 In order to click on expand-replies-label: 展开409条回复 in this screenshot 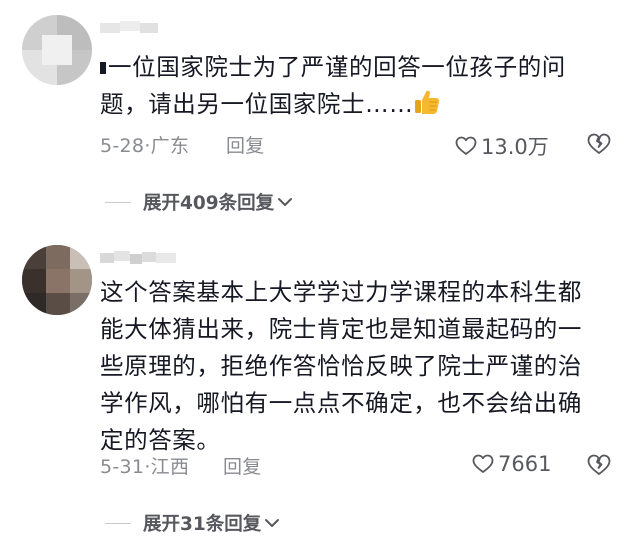, I will do `click(209, 203)`.